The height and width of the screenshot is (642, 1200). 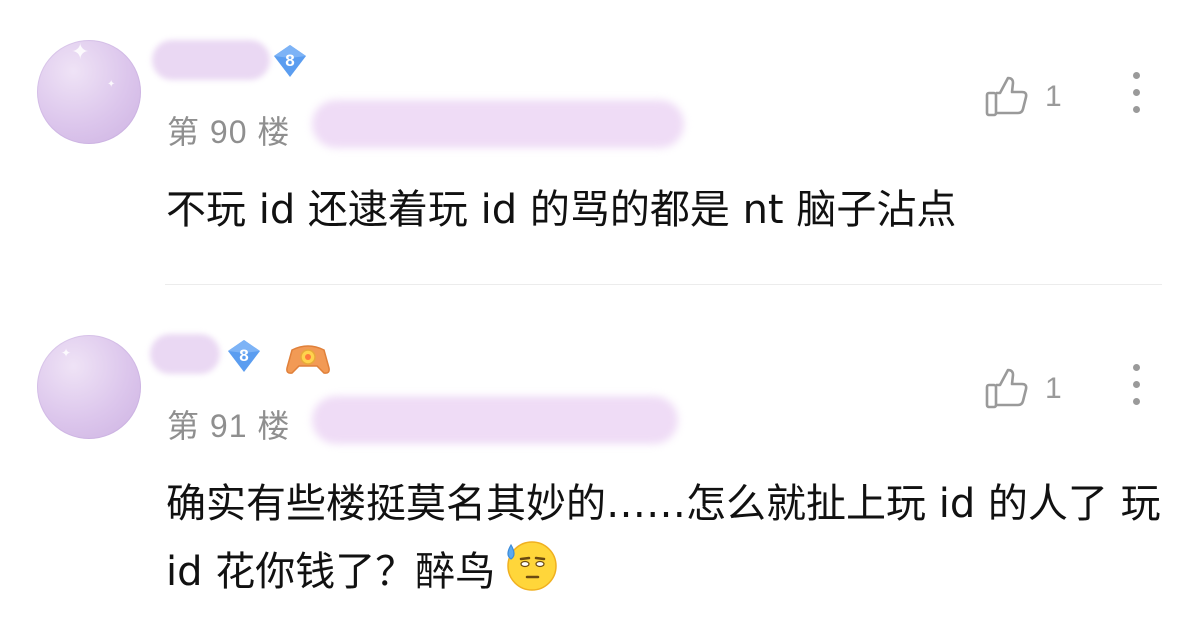 I want to click on sweat-face-emoji-icon, so click(x=530, y=573).